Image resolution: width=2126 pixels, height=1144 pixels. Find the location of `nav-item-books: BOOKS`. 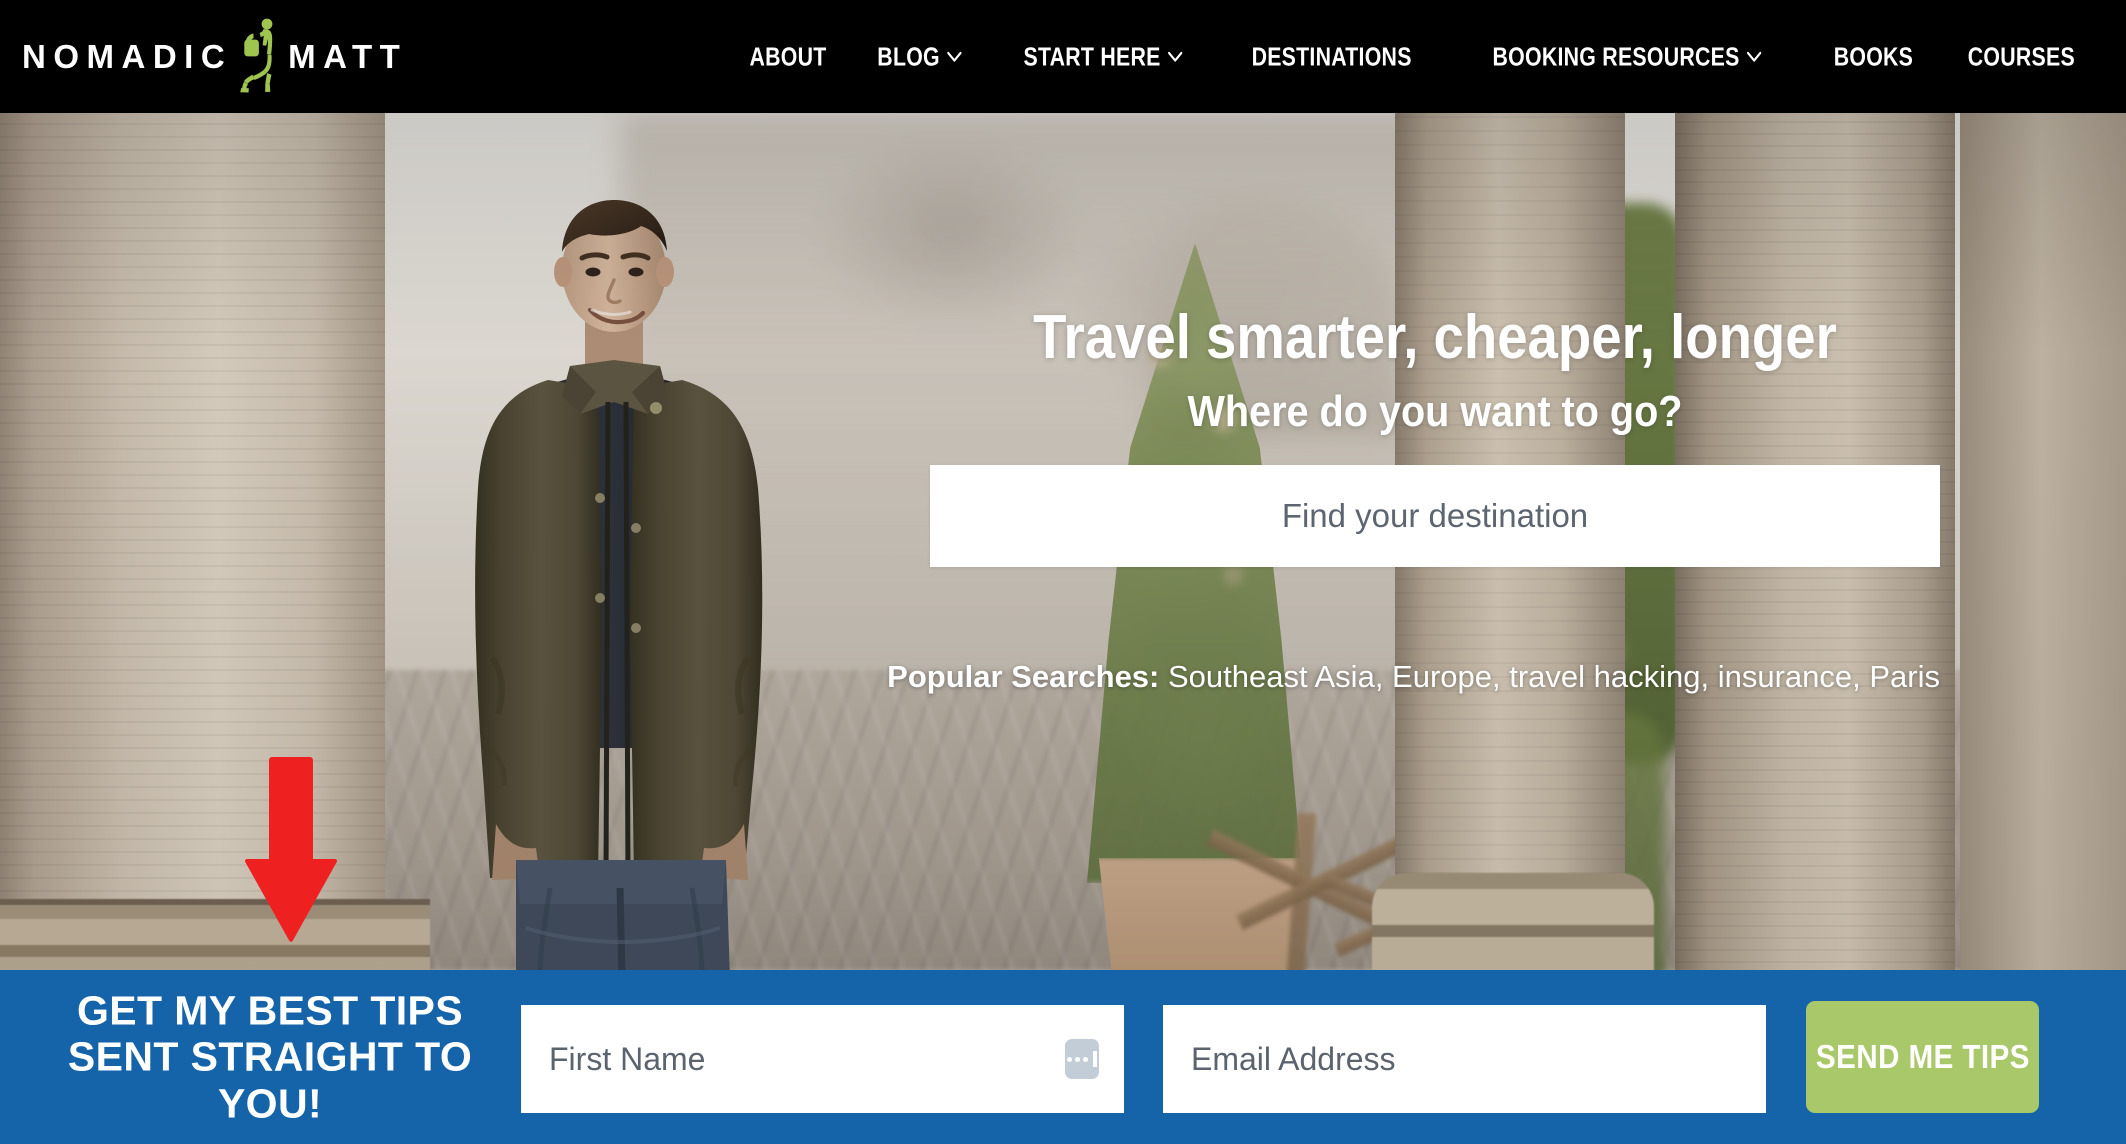

nav-item-books: BOOKS is located at coordinates (1873, 56).